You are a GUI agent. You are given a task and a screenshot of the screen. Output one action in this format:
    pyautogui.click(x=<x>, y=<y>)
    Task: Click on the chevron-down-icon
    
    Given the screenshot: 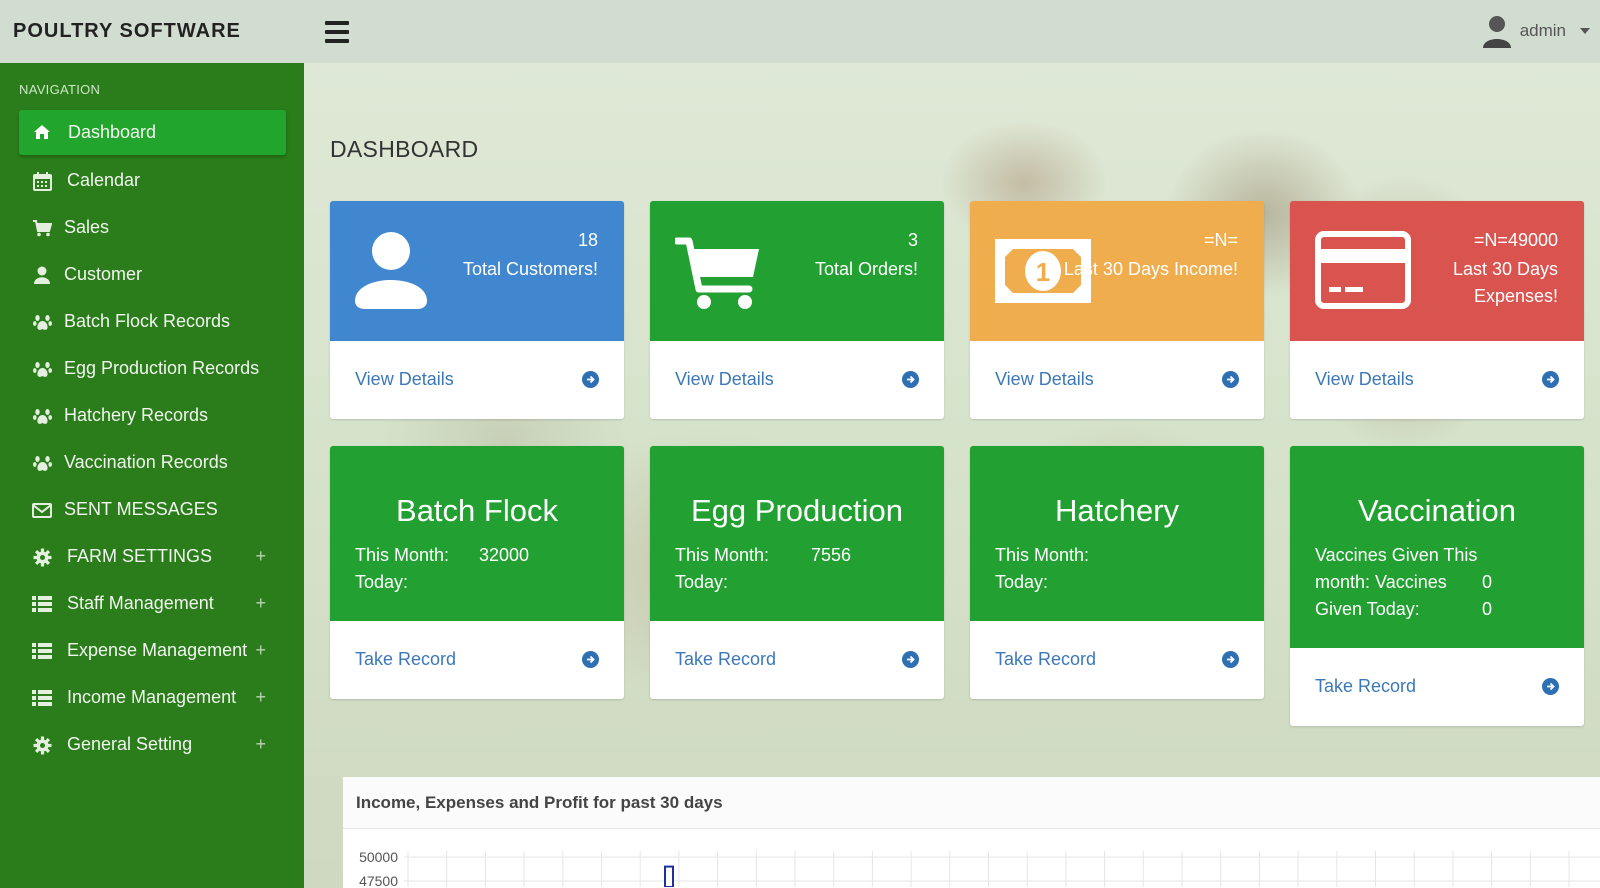 What is the action you would take?
    pyautogui.click(x=1585, y=31)
    